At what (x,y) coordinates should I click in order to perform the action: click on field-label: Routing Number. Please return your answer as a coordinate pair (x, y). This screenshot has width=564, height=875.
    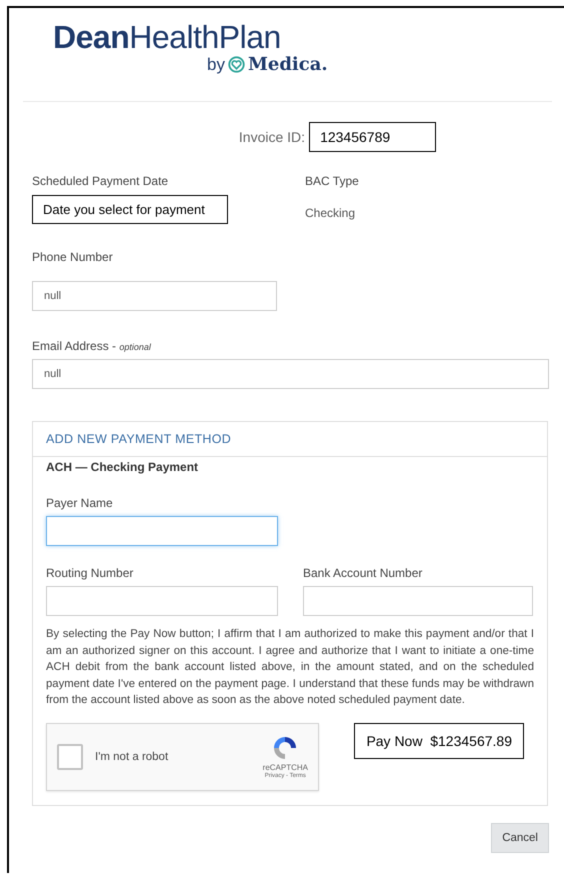
    Looking at the image, I should click on (90, 573).